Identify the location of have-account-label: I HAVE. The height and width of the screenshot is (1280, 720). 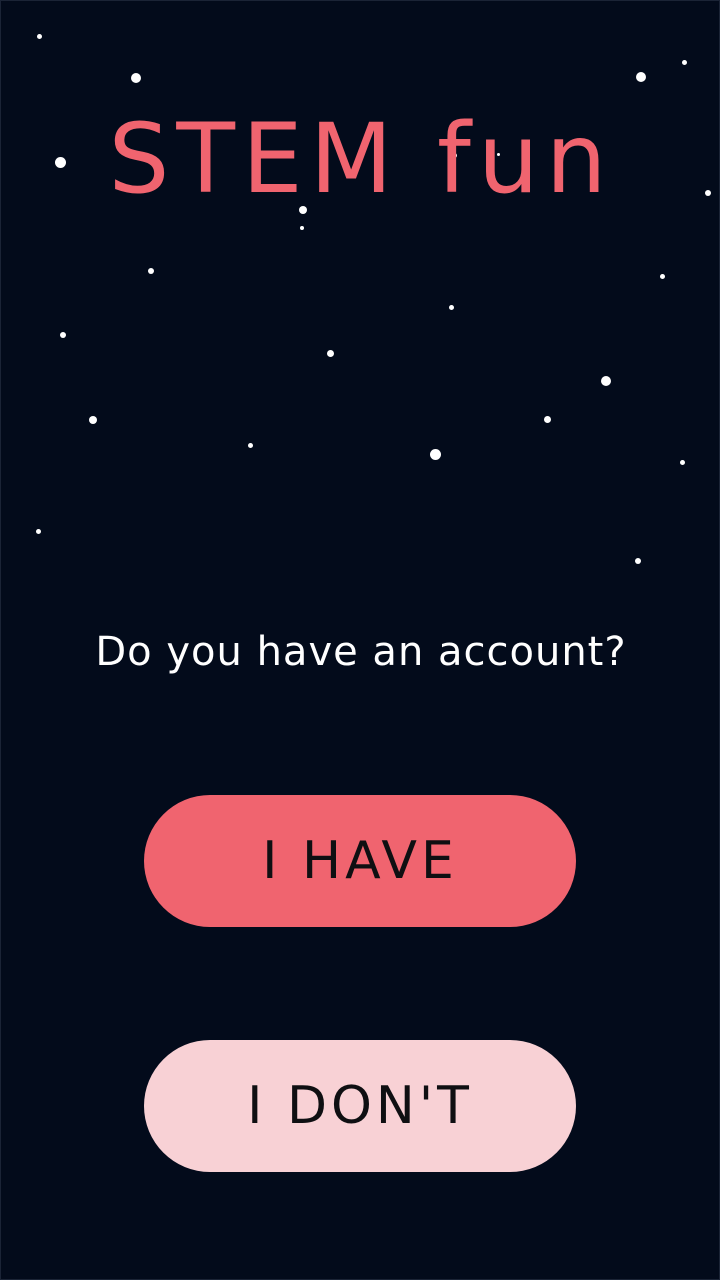
(360, 861).